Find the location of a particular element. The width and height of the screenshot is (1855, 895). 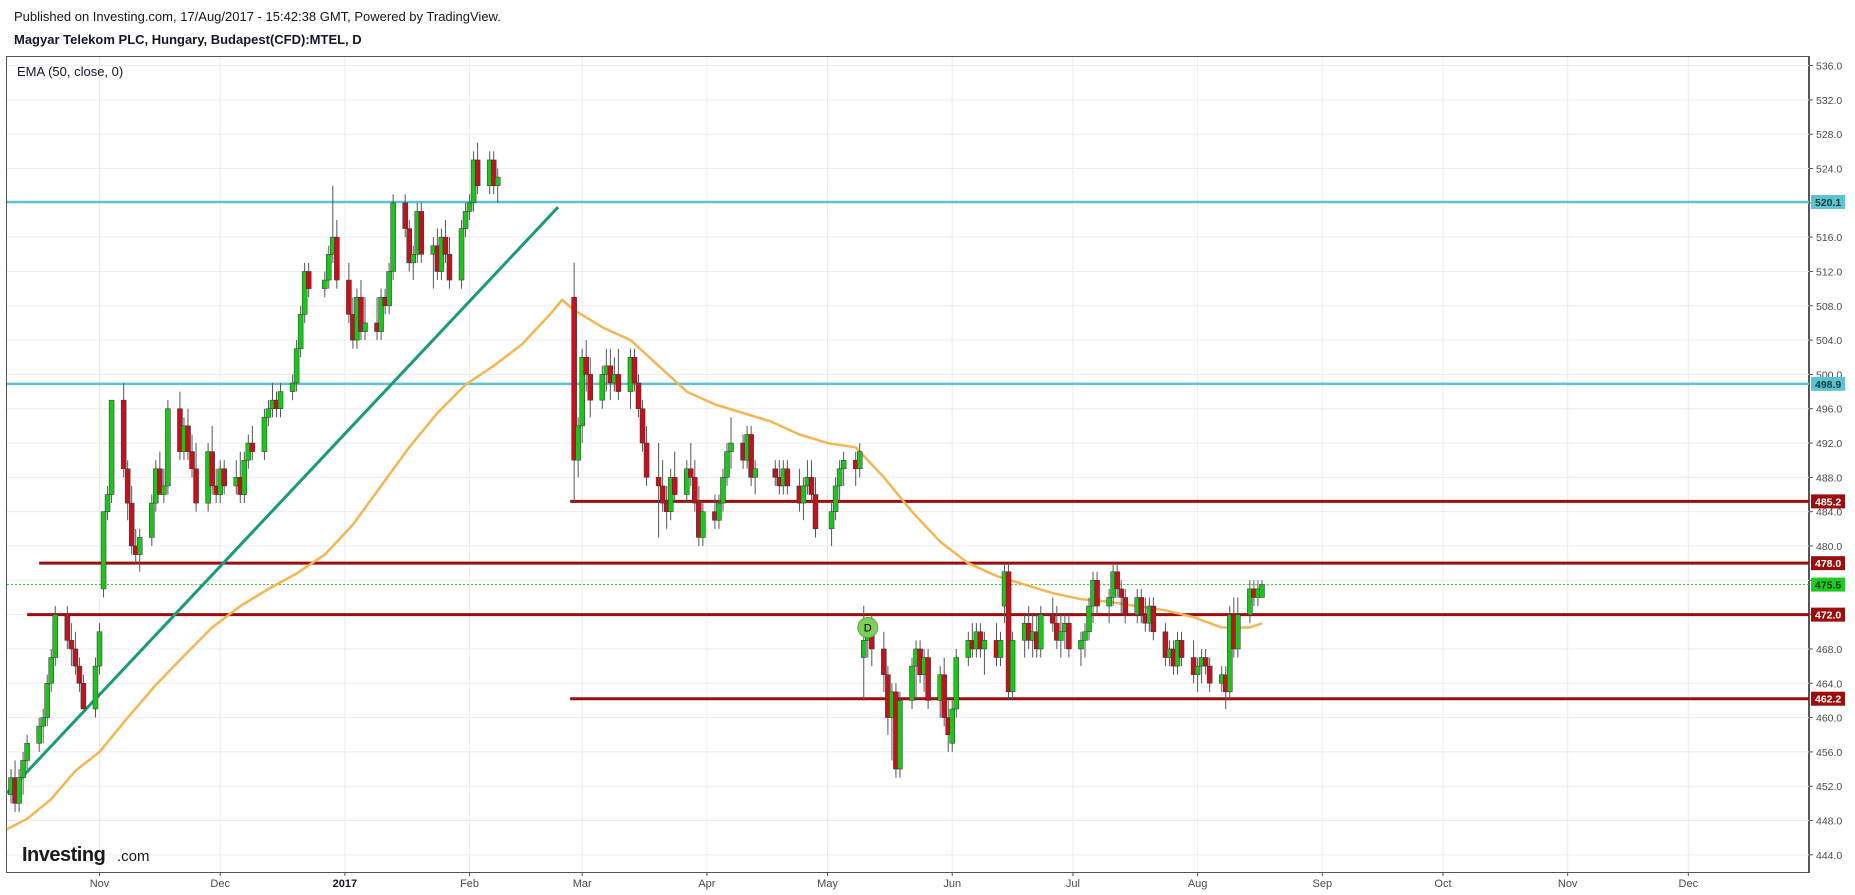

dividend-marker-label: D is located at coordinates (868, 629).